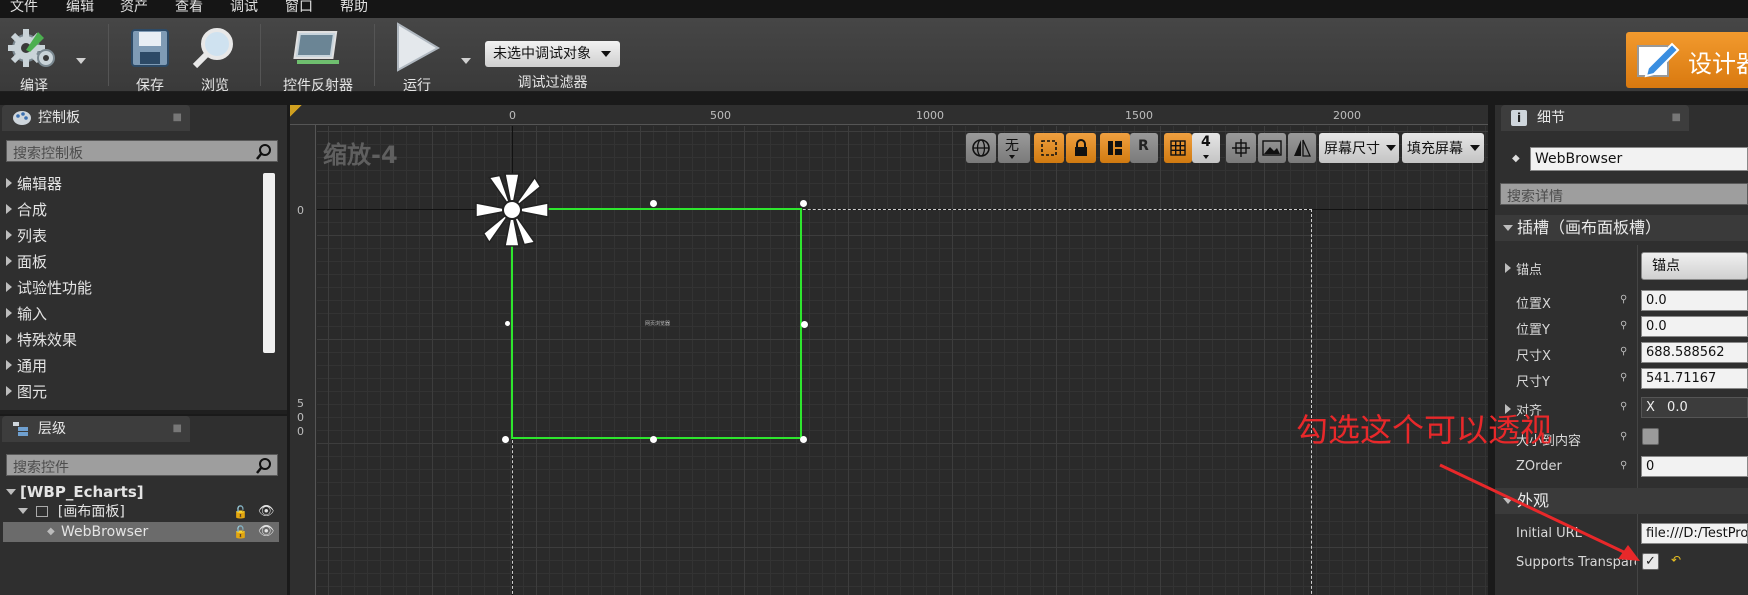  I want to click on size-to-content-checkbox, so click(1650, 436).